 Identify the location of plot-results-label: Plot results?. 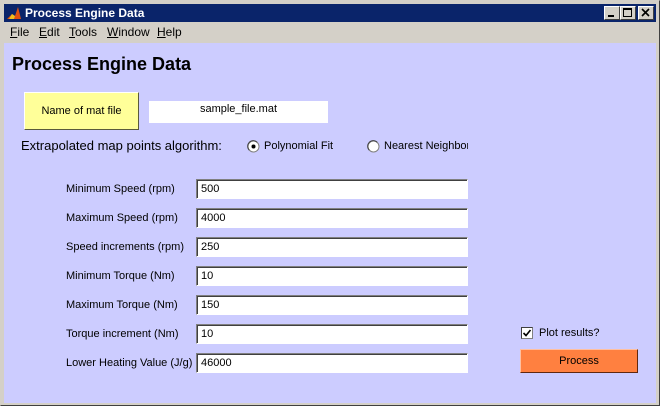
(569, 333).